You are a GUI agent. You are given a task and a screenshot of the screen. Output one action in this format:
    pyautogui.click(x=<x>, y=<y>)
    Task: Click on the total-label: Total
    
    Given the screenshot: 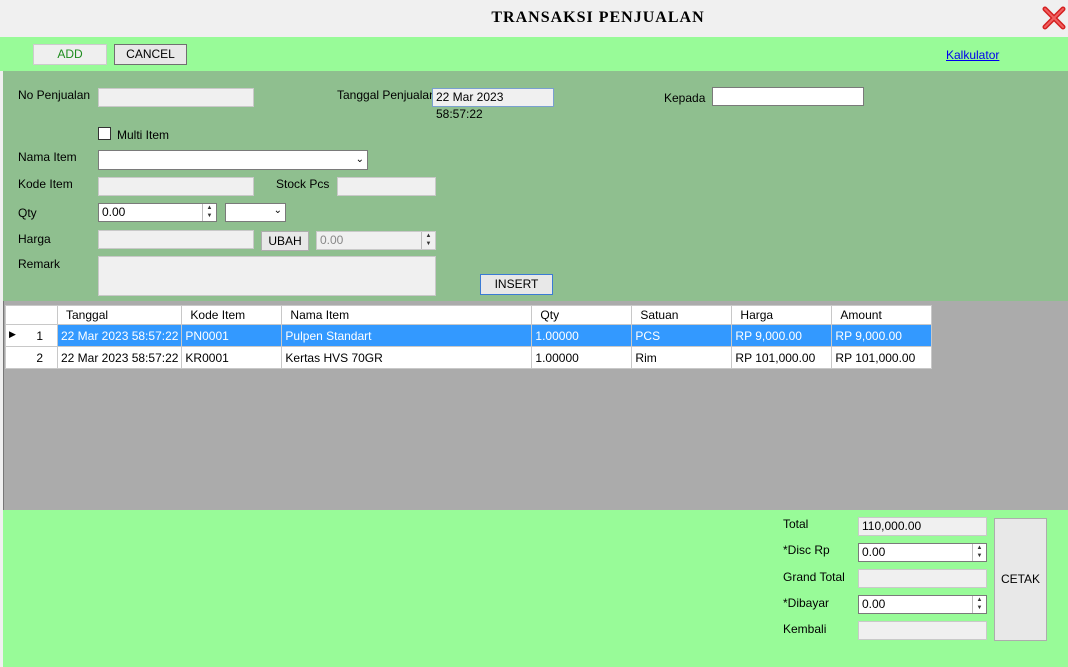 What is the action you would take?
    pyautogui.click(x=796, y=524)
    